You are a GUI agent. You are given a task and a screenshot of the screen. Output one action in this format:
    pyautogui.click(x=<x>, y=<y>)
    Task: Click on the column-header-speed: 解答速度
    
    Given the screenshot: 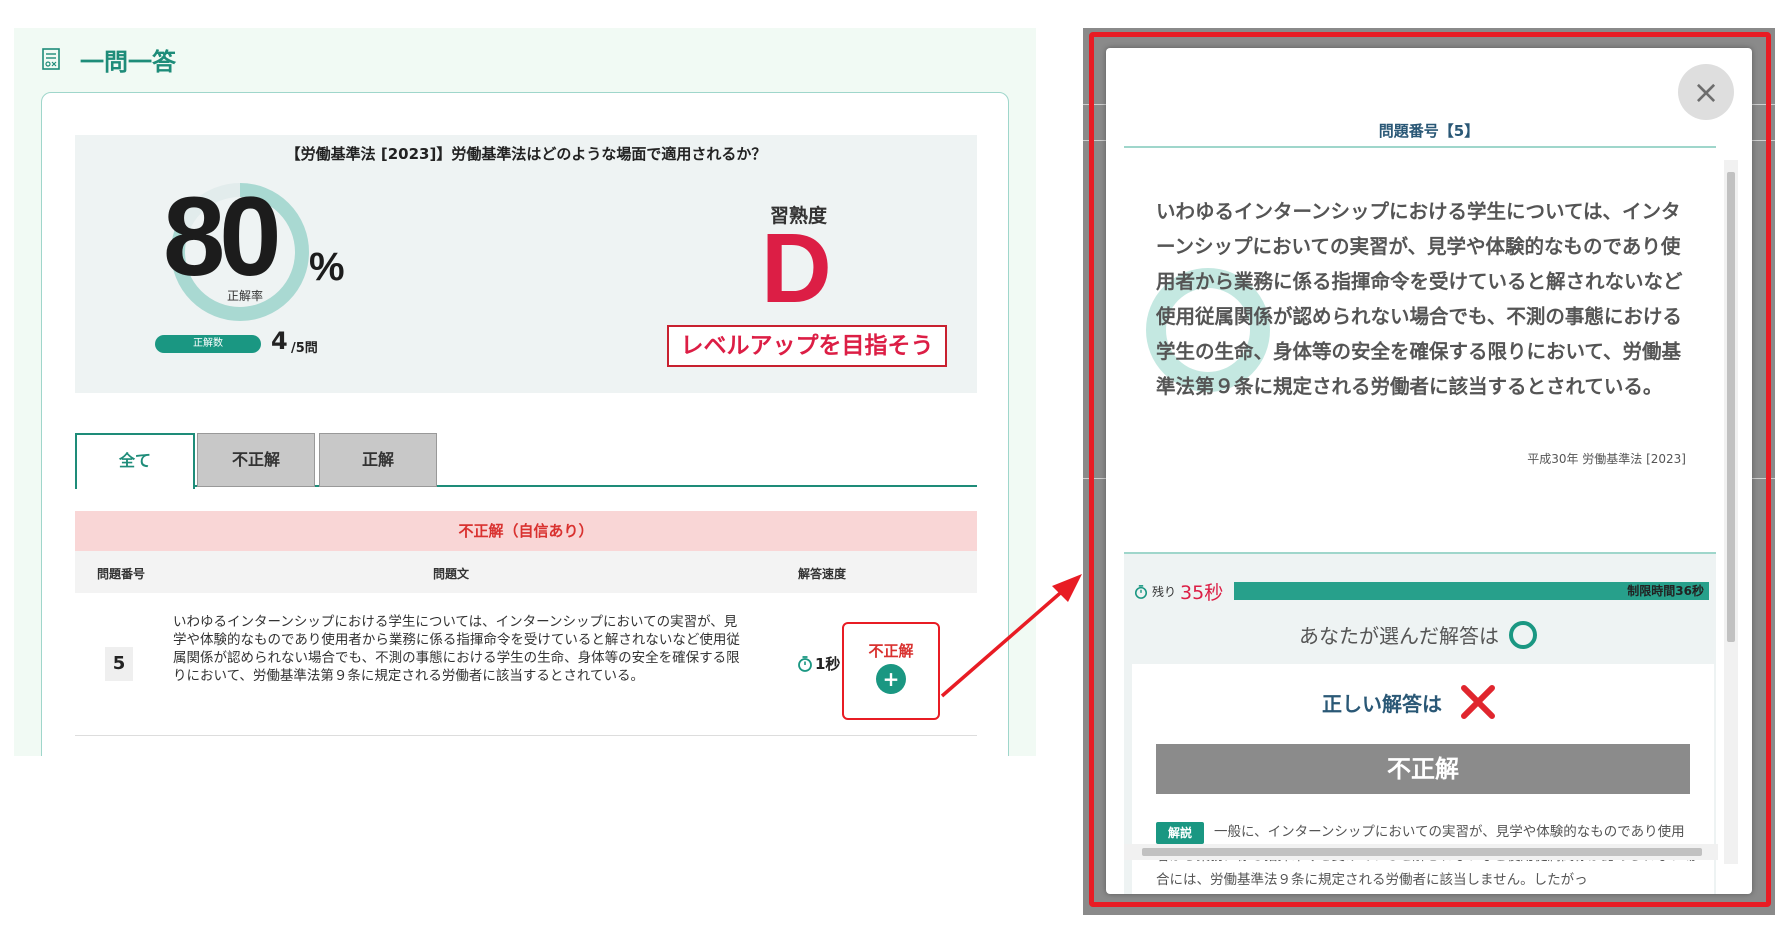 What is the action you would take?
    pyautogui.click(x=822, y=574)
    